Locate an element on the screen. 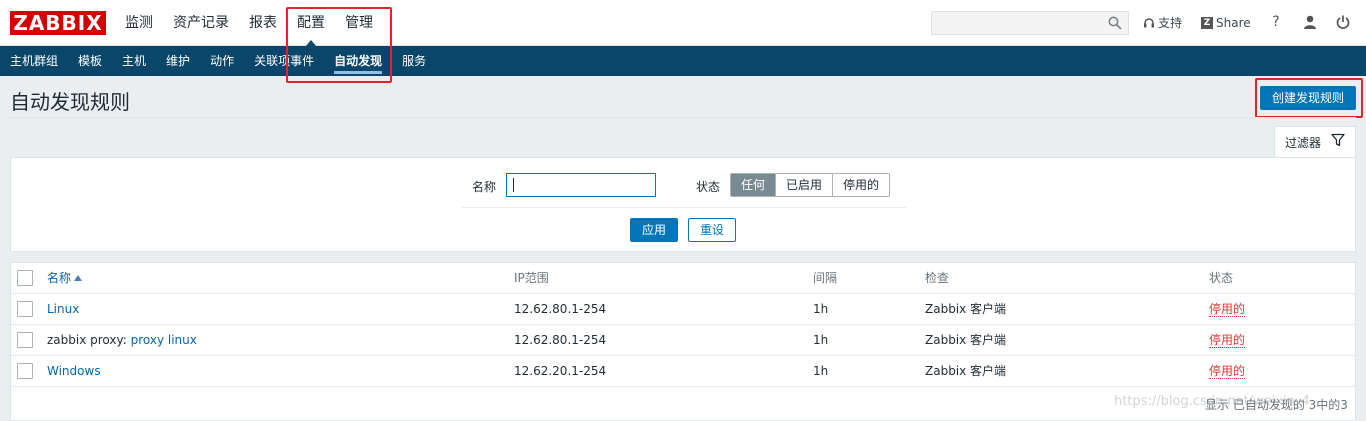  search-input is located at coordinates (1030, 23).